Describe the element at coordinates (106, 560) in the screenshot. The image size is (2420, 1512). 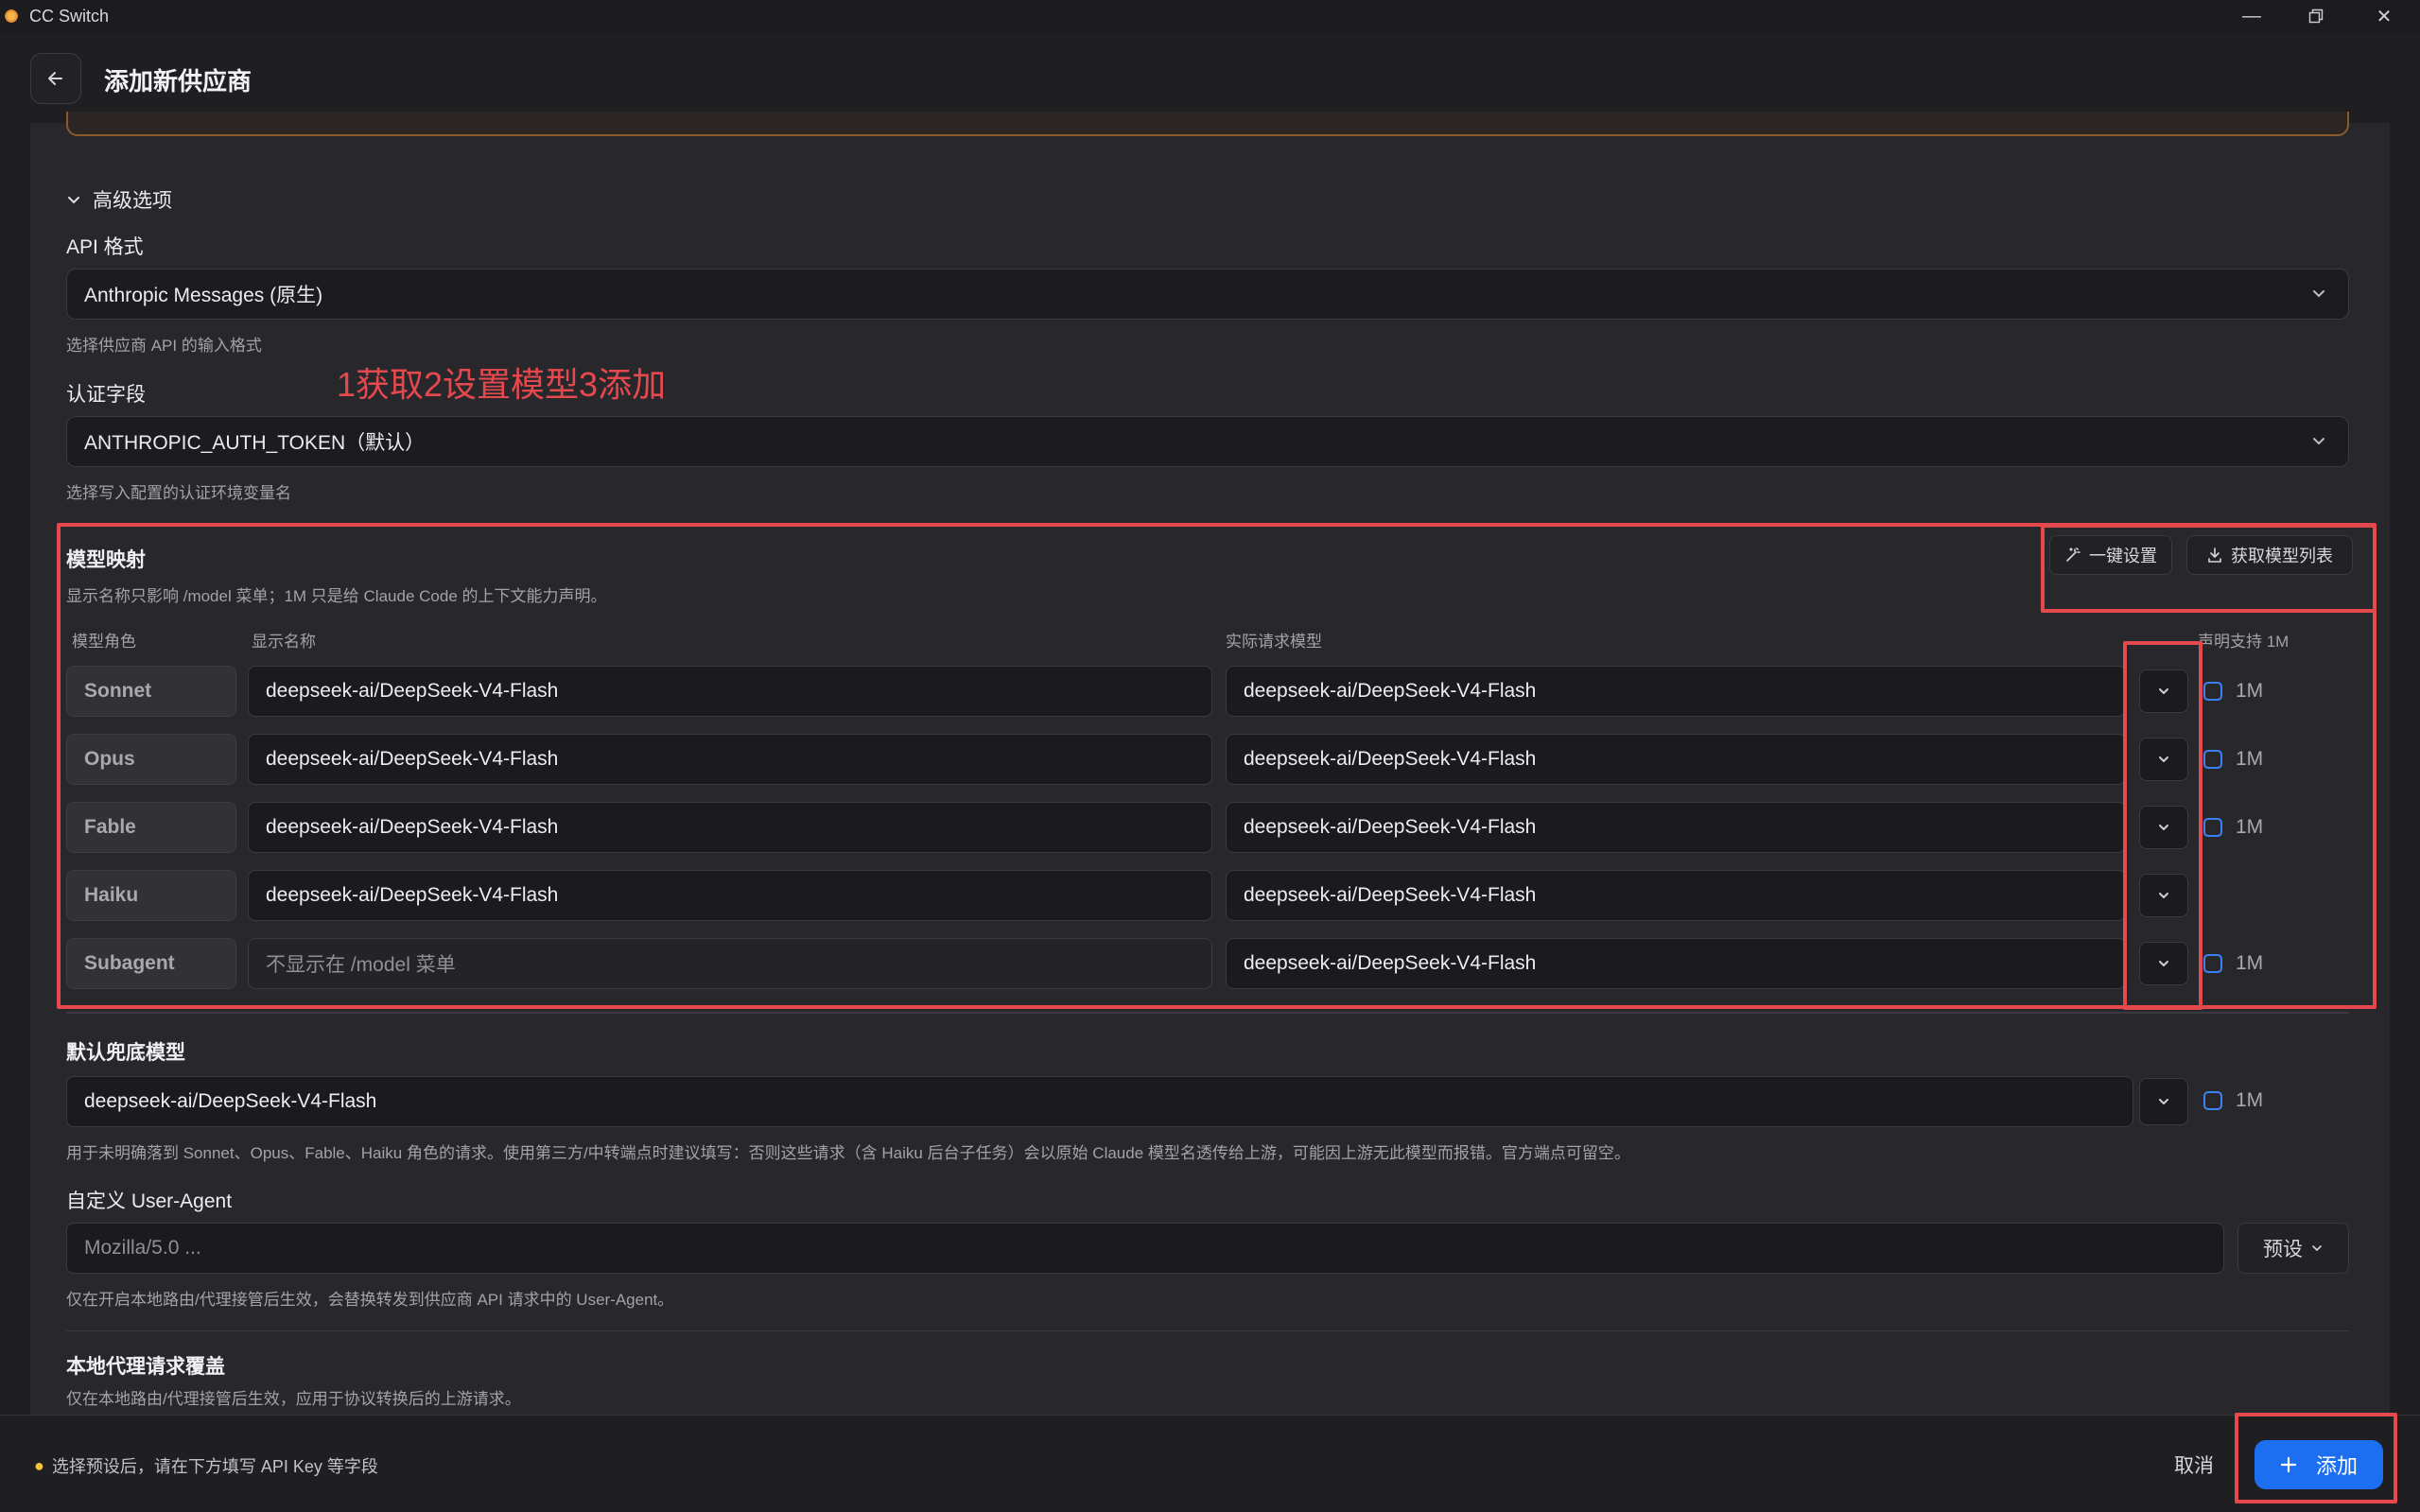
I see `model-mapping-title: 模型映射` at that location.